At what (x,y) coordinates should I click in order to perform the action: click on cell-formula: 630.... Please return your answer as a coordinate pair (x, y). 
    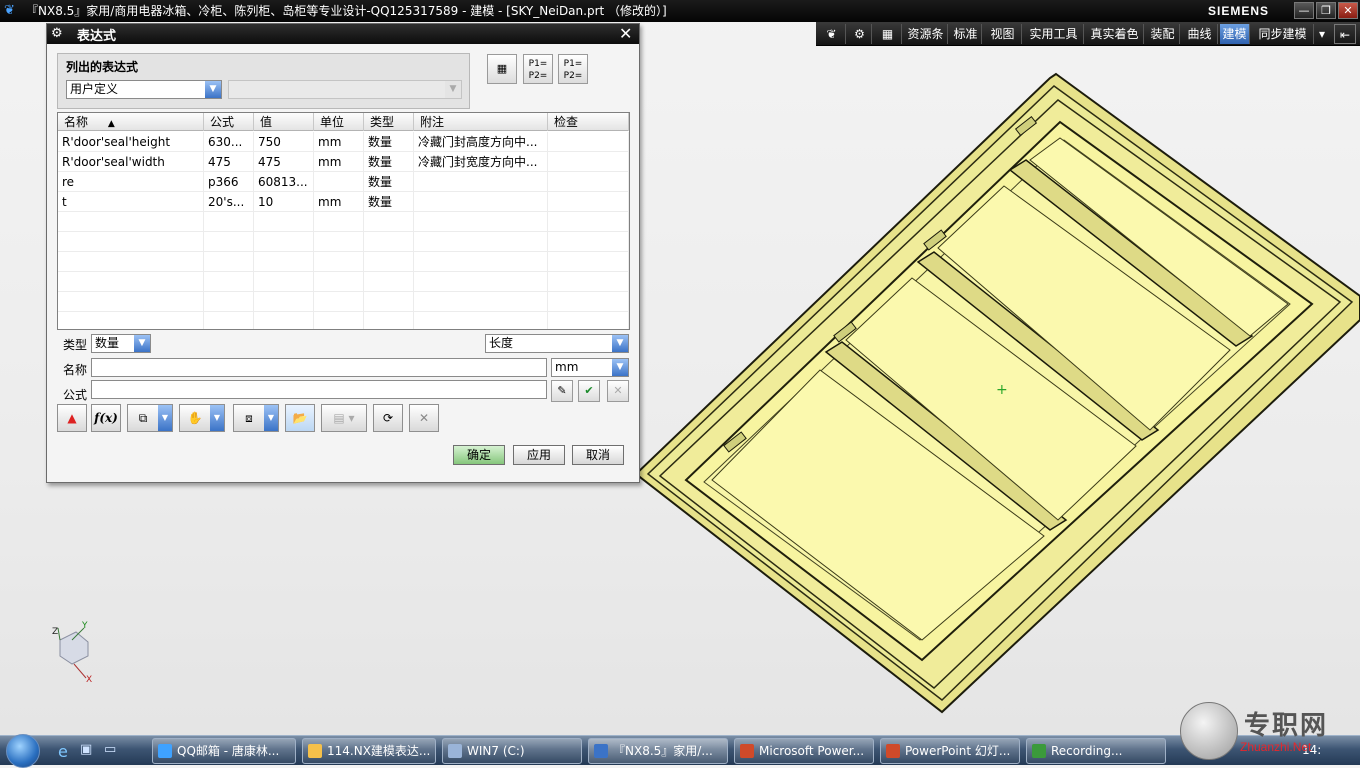
    Looking at the image, I should click on (229, 142).